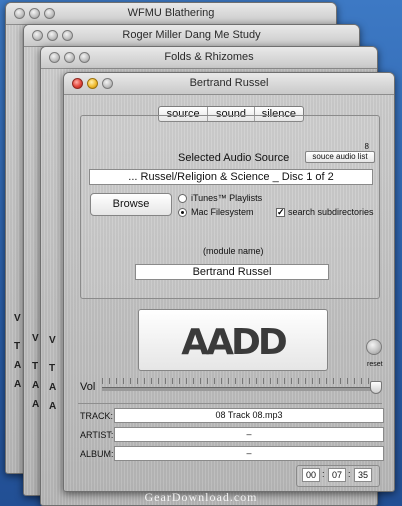 The width and height of the screenshot is (402, 506). What do you see at coordinates (238, 381) in the screenshot?
I see `volume-ticks` at bounding box center [238, 381].